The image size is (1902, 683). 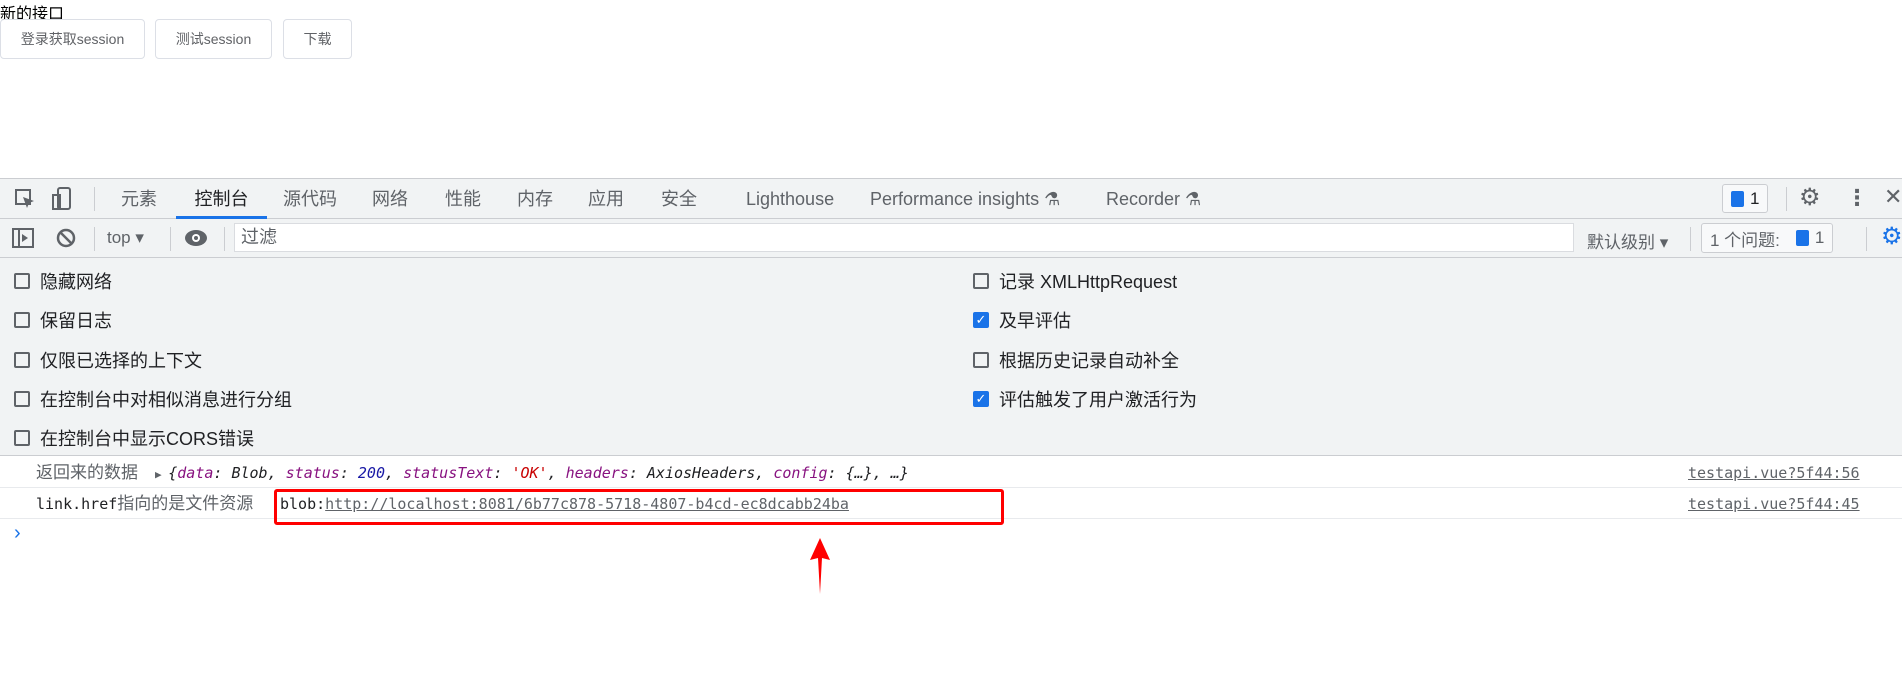 What do you see at coordinates (76, 282) in the screenshot?
I see `setting-label: 隐藏网络` at bounding box center [76, 282].